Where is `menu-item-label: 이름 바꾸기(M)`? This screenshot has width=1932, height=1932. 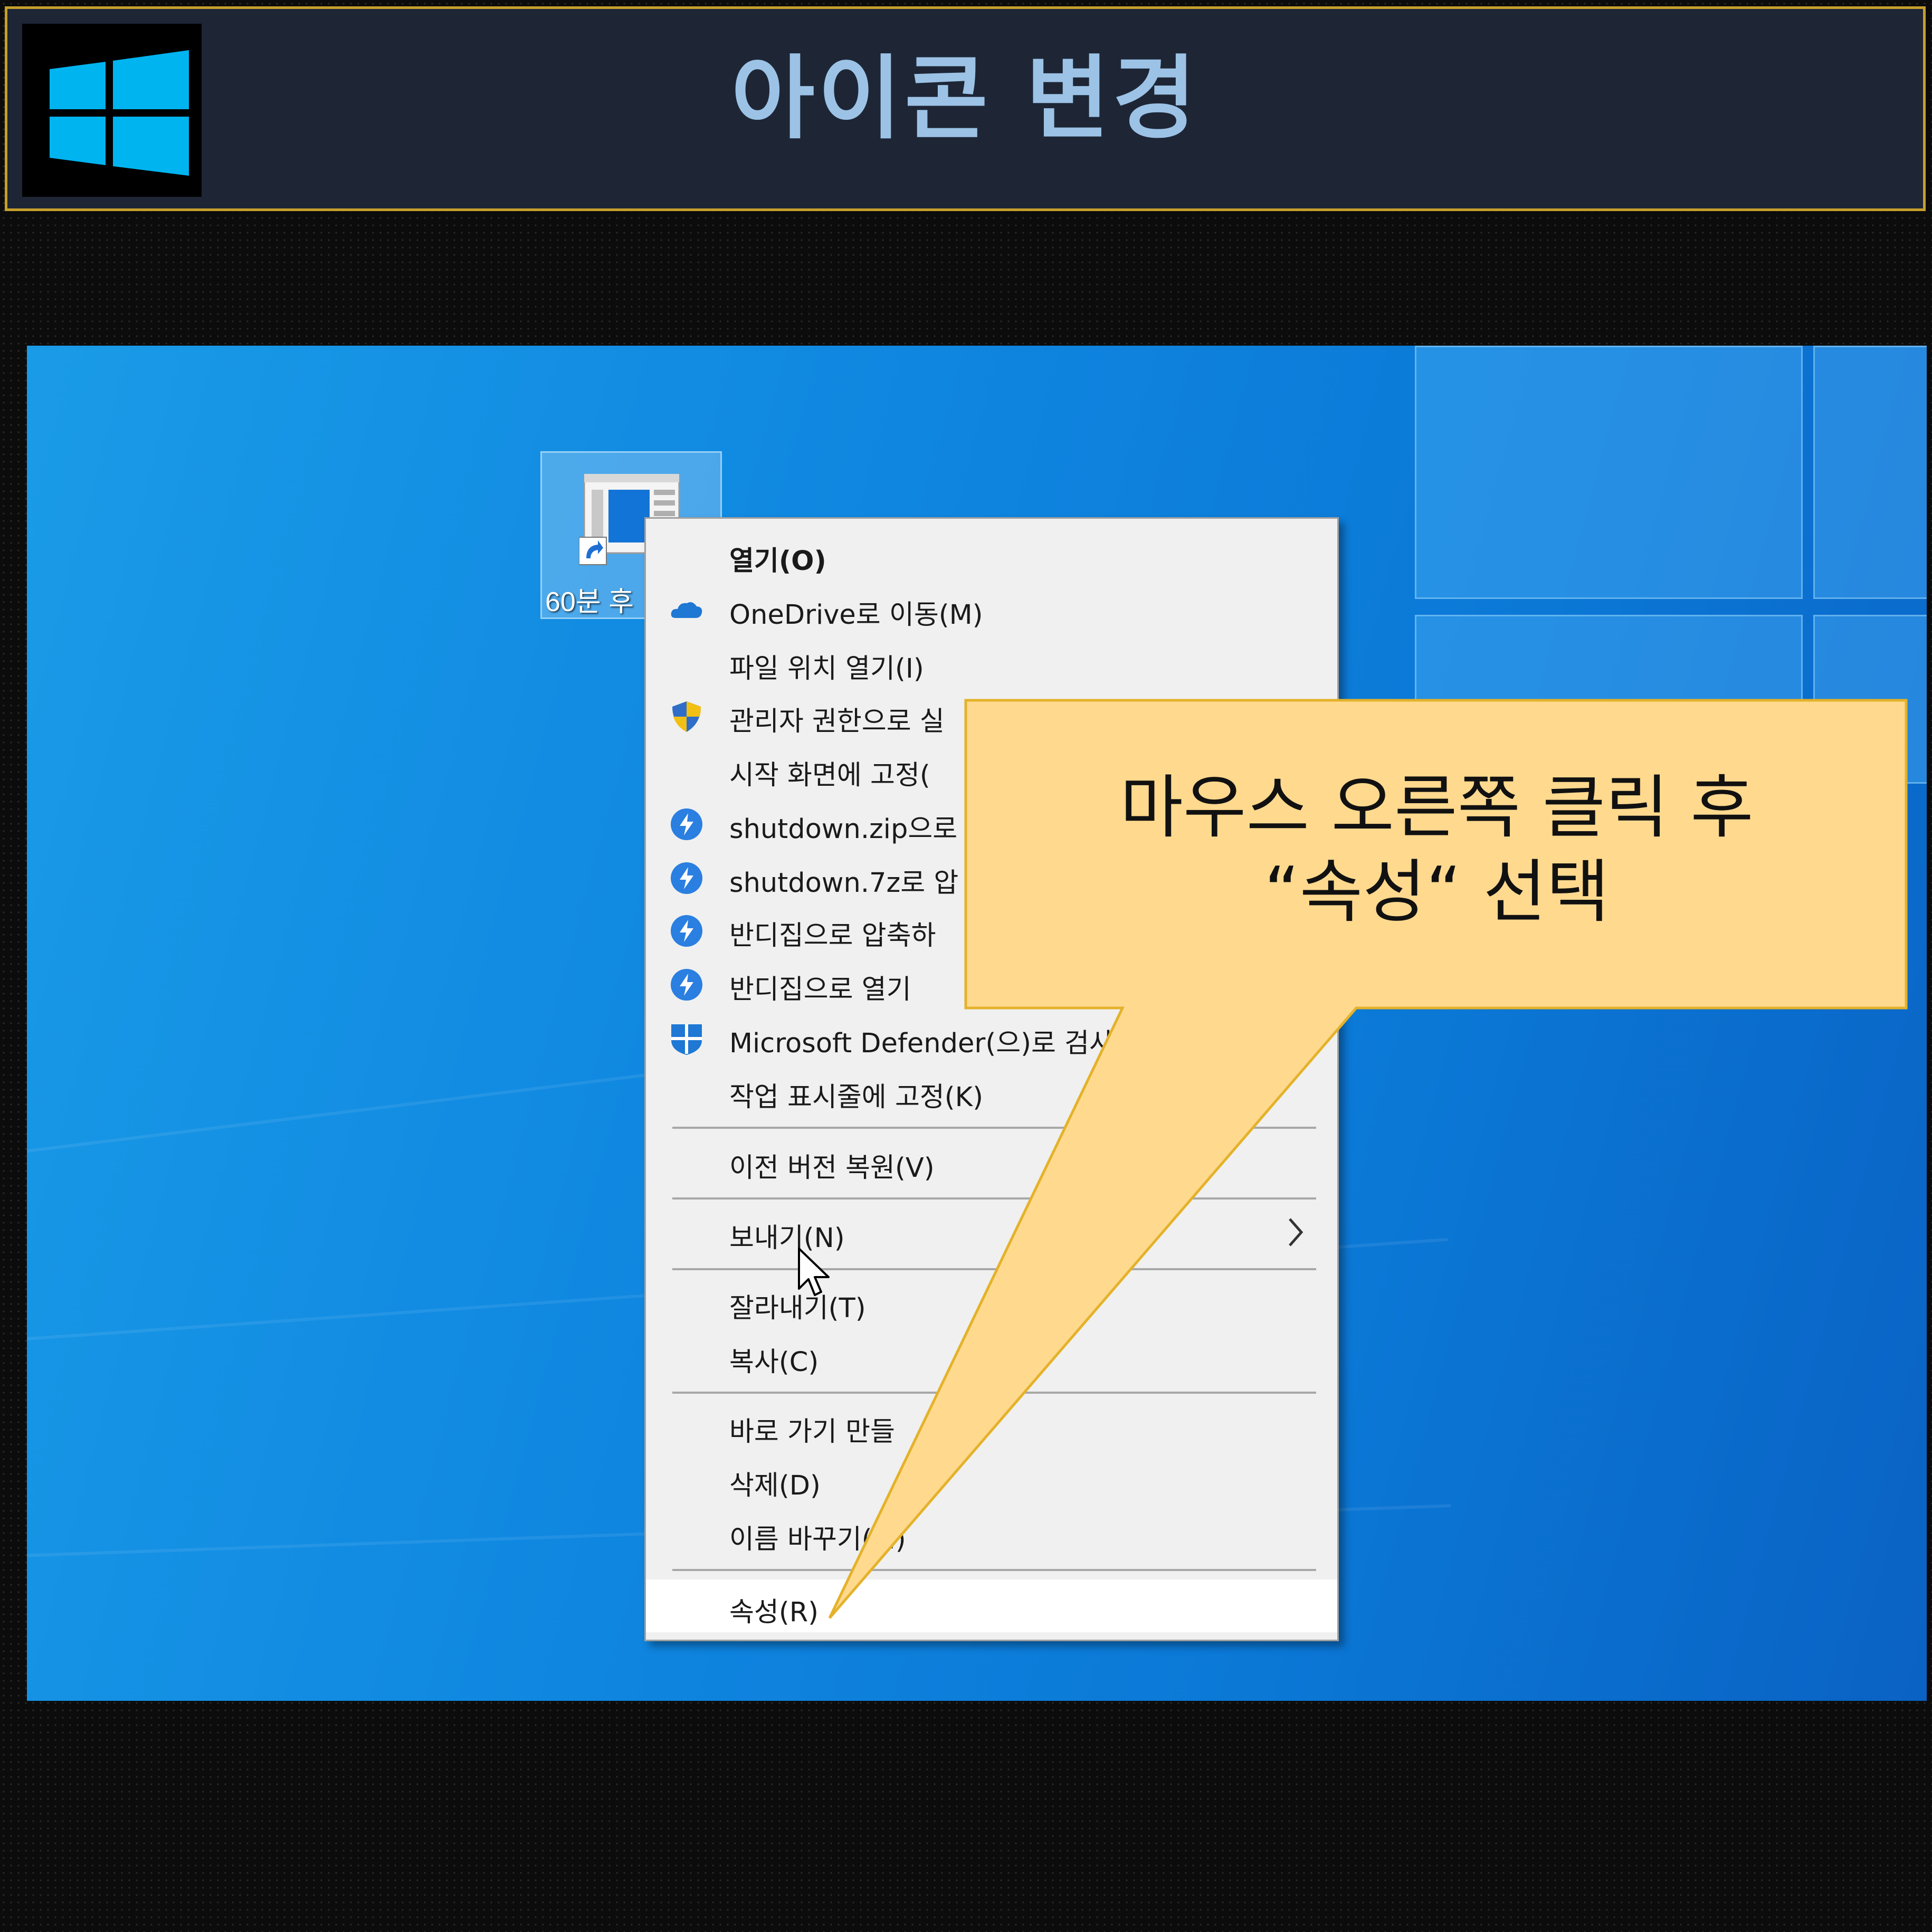 menu-item-label: 이름 바꾸기(M) is located at coordinates (817, 1539).